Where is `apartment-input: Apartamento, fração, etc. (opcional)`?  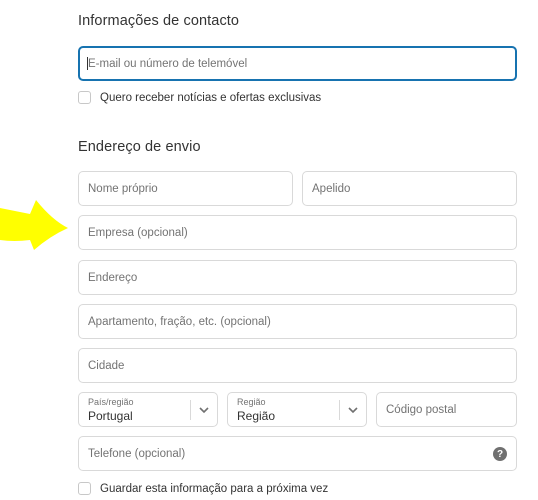 apartment-input: Apartamento, fração, etc. (opcional) is located at coordinates (297, 321).